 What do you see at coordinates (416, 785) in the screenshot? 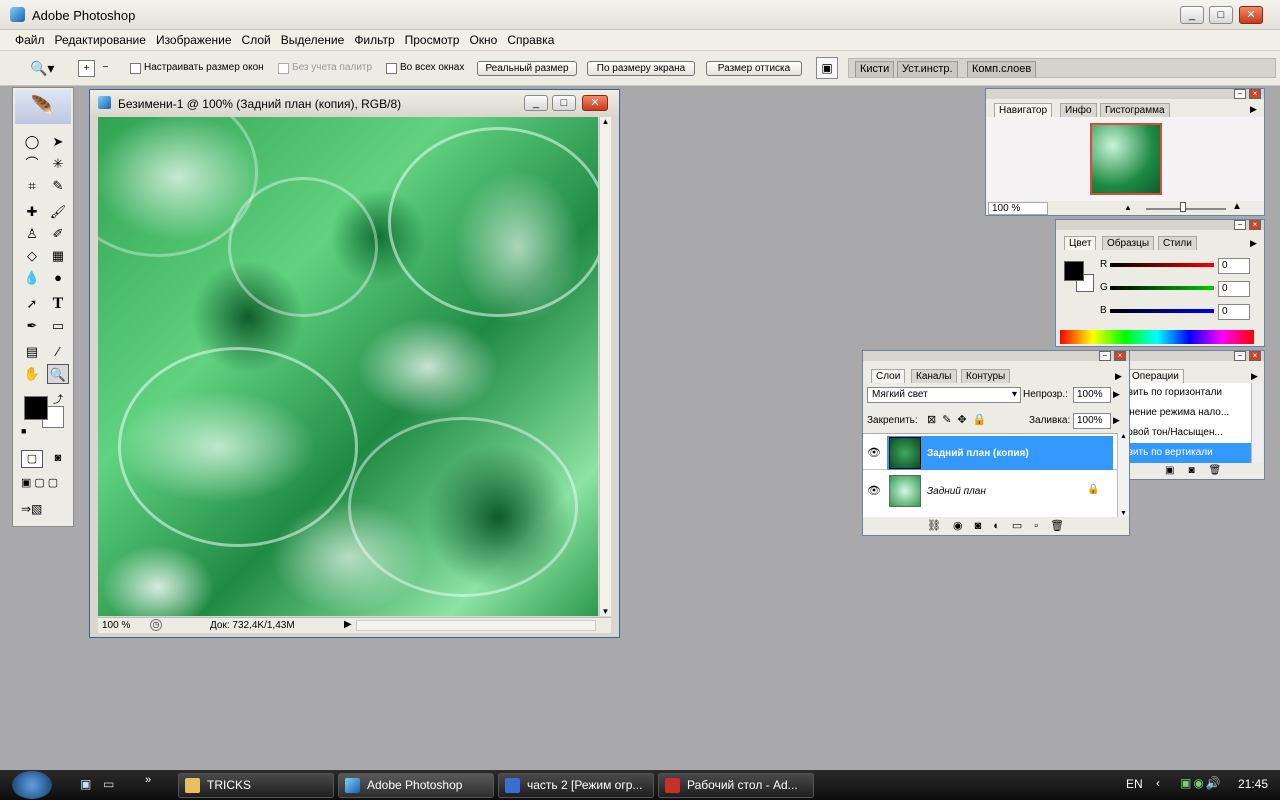
I see `taskbar-item-photoshop: Adobe Photoshop` at bounding box center [416, 785].